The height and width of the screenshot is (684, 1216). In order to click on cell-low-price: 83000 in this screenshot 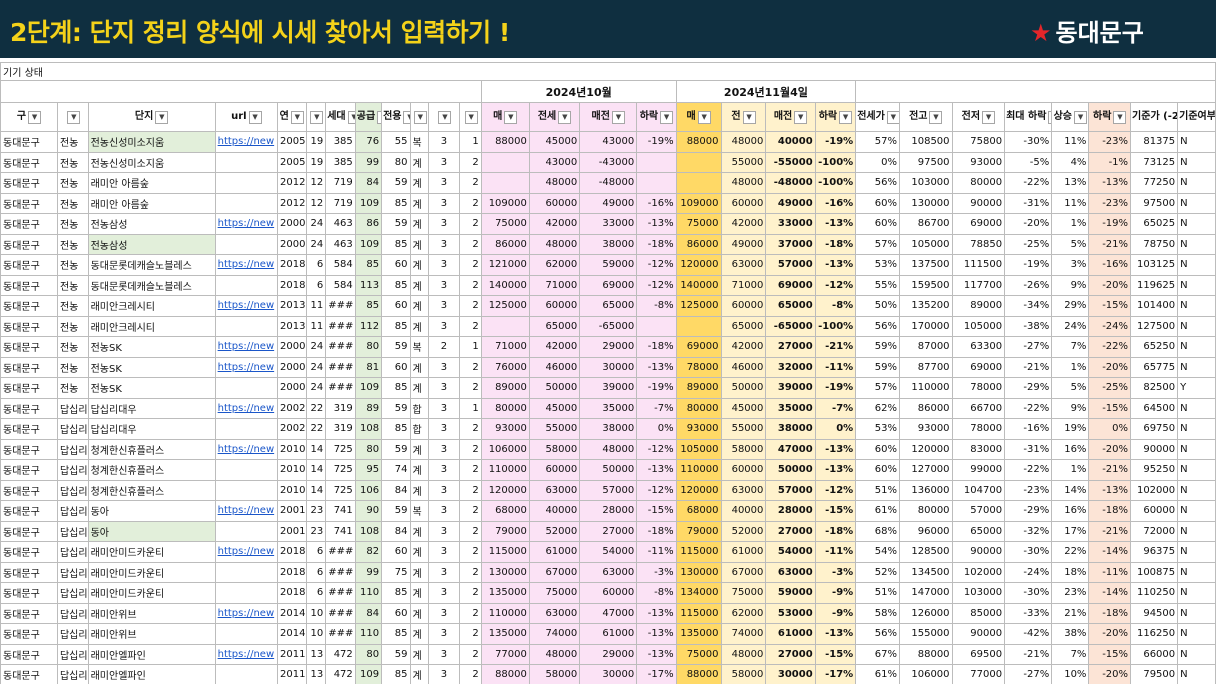, I will do `click(978, 449)`.